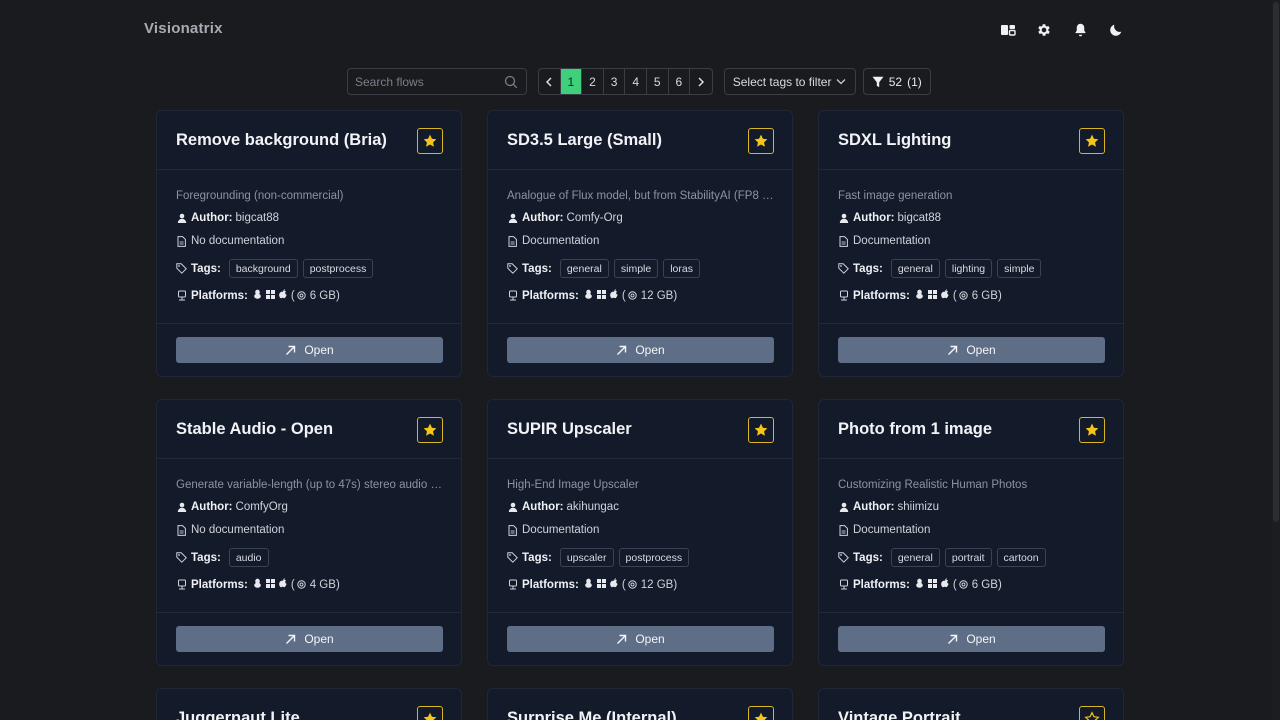 This screenshot has height=720, width=1280. I want to click on dashboard-icon, so click(1008, 30).